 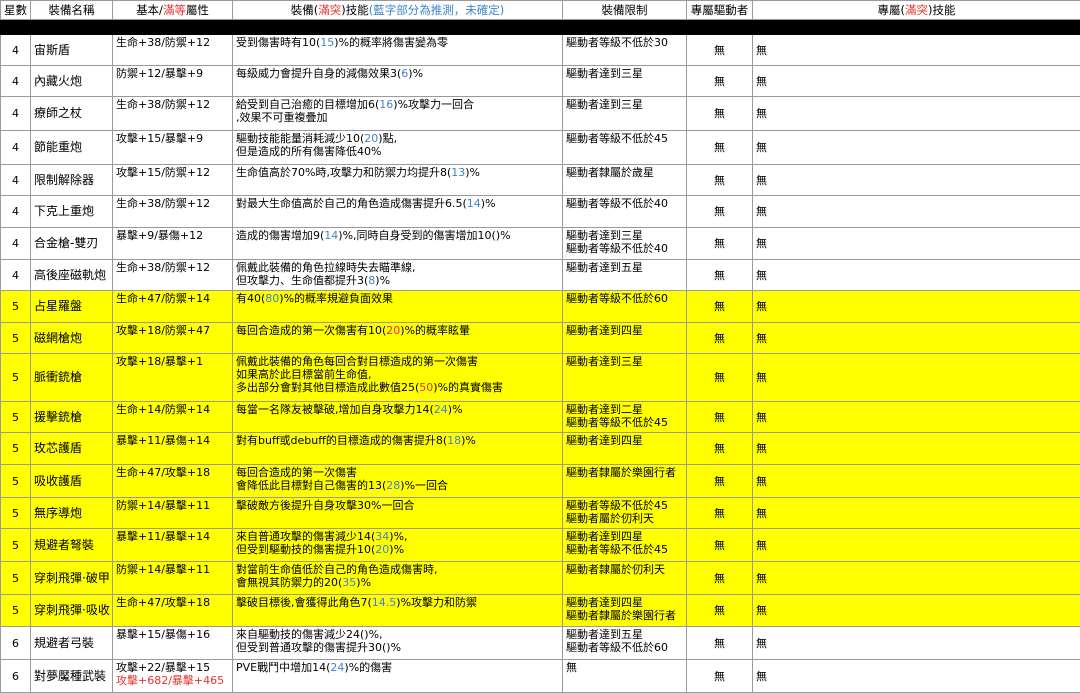 What do you see at coordinates (309, 634) in the screenshot?
I see `skill-before: 來自驅動技的傷害減少24()%,` at bounding box center [309, 634].